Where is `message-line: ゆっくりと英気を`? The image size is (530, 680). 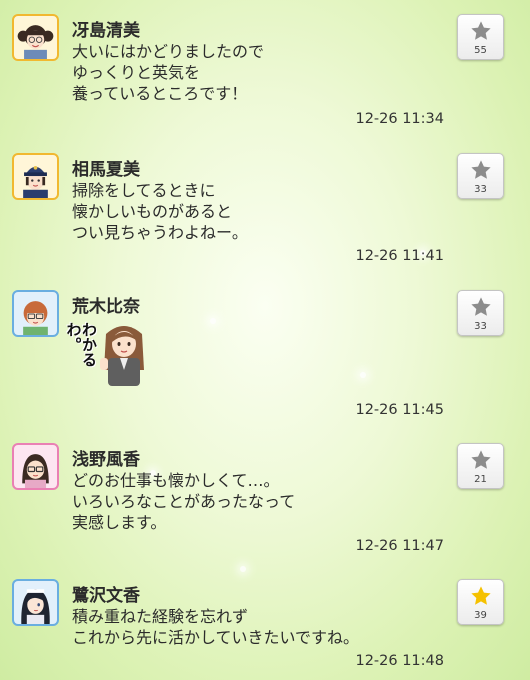 message-line: ゆっくりと英気を is located at coordinates (136, 72).